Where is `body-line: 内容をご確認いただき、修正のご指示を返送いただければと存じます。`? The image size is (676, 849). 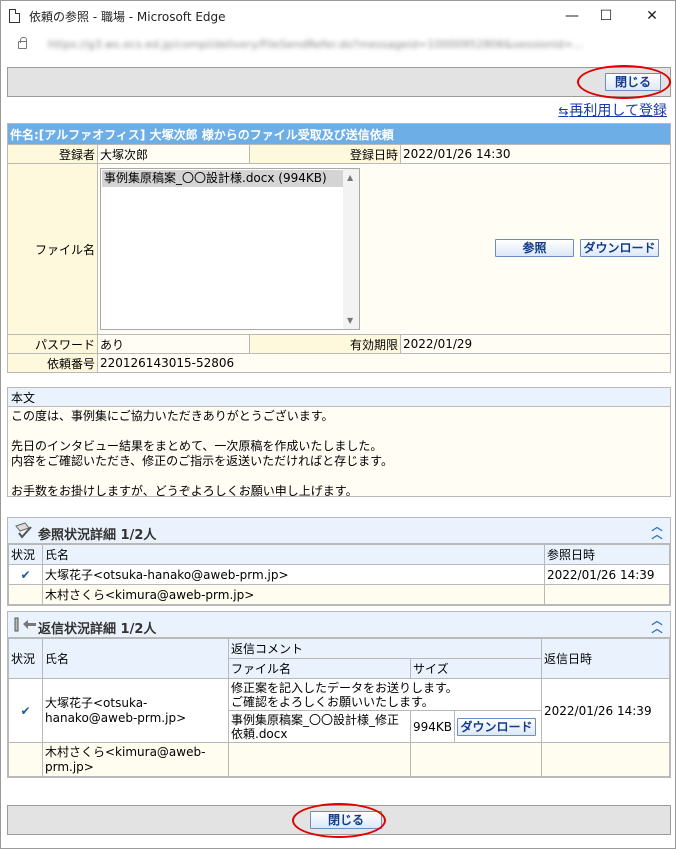
body-line: 内容をご確認いただき、修正のご指示を返送いただければと存じます。 is located at coordinates (202, 461).